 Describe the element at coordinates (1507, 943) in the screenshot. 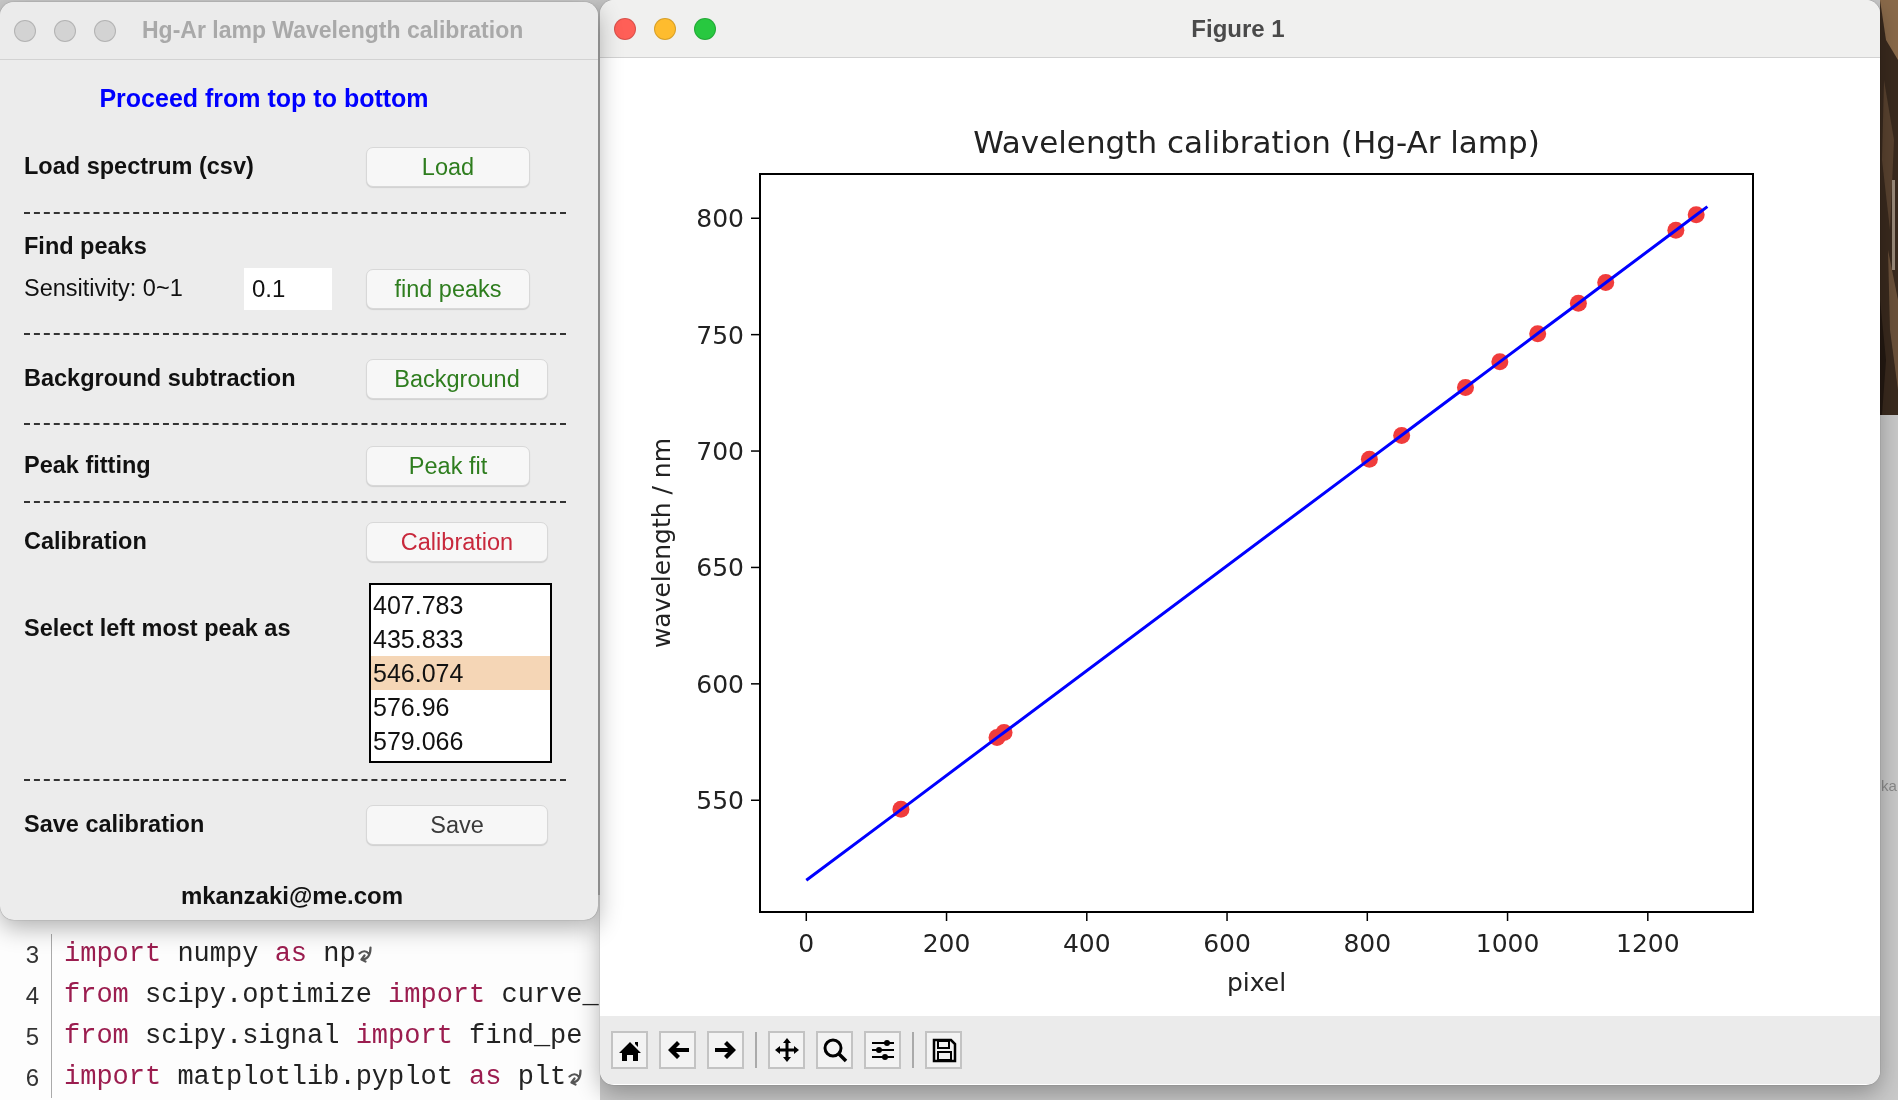

I see `tick-label: 1000` at that location.